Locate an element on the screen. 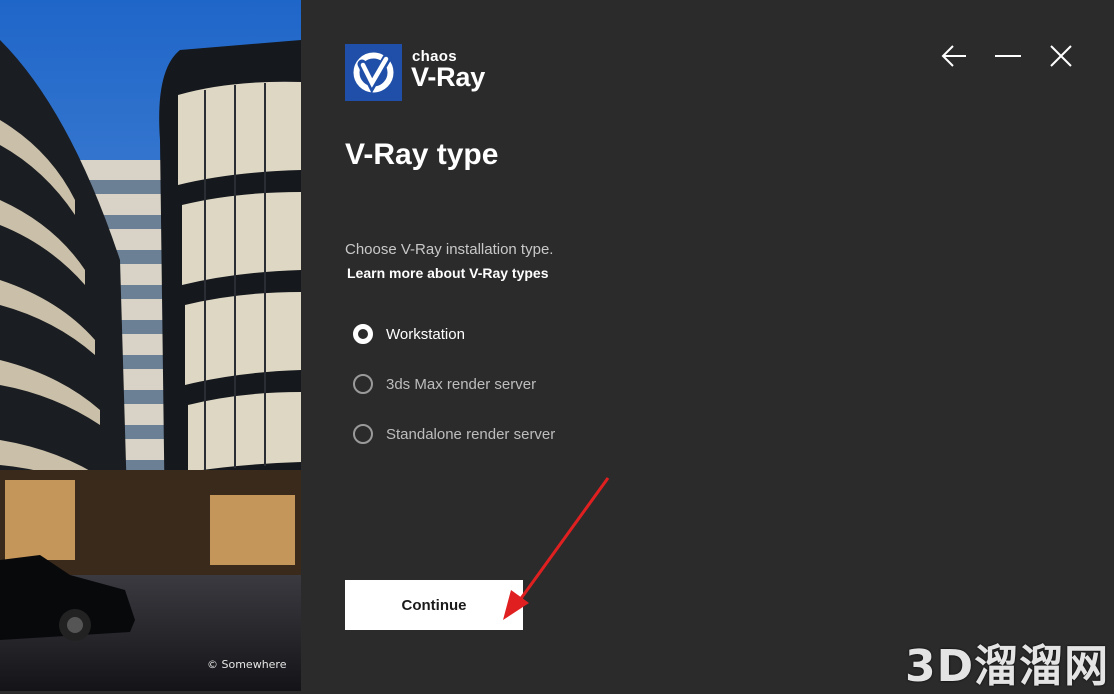  page-description: Choose V-Ray installation type. is located at coordinates (449, 249).